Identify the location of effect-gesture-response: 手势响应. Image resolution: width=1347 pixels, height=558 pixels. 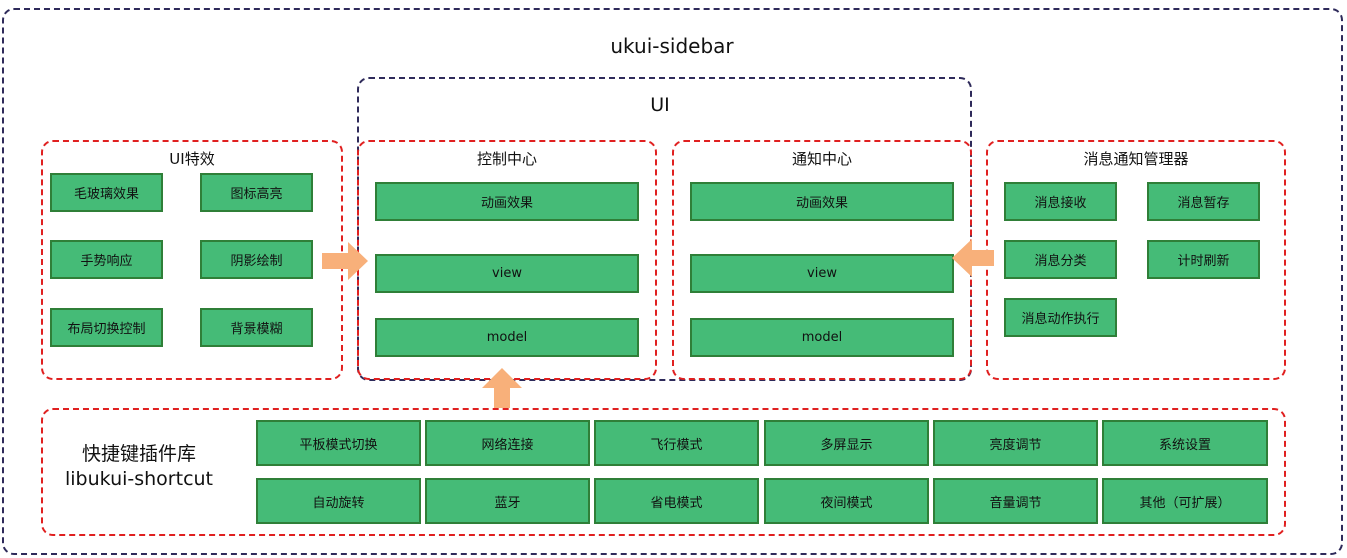
(106, 259).